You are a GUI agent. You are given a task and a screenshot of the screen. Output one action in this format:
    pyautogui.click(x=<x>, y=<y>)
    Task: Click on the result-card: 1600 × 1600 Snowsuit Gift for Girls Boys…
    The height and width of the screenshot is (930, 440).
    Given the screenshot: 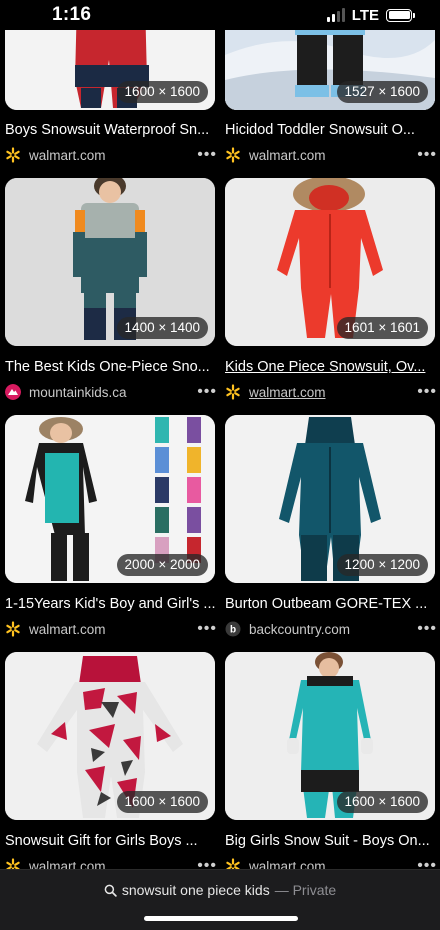 What is the action you would take?
    pyautogui.click(x=111, y=763)
    